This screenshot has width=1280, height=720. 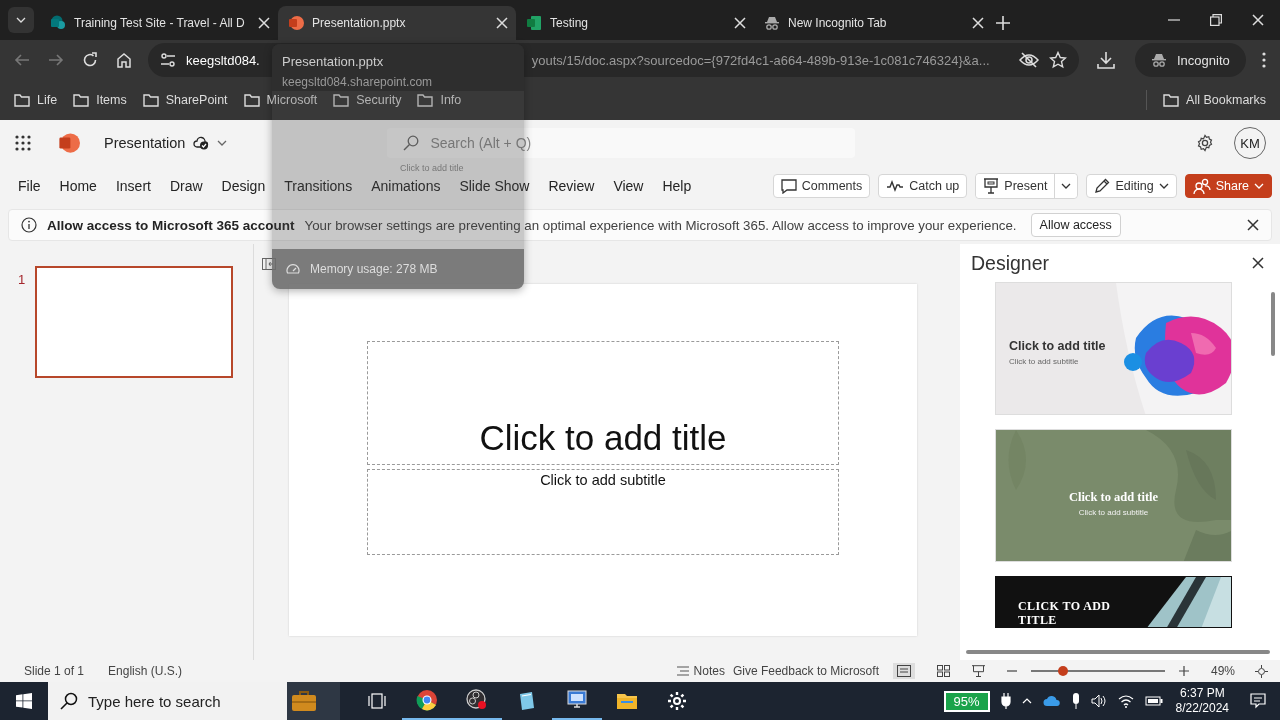 What do you see at coordinates (1263, 60) in the screenshot?
I see `more-menu-icon` at bounding box center [1263, 60].